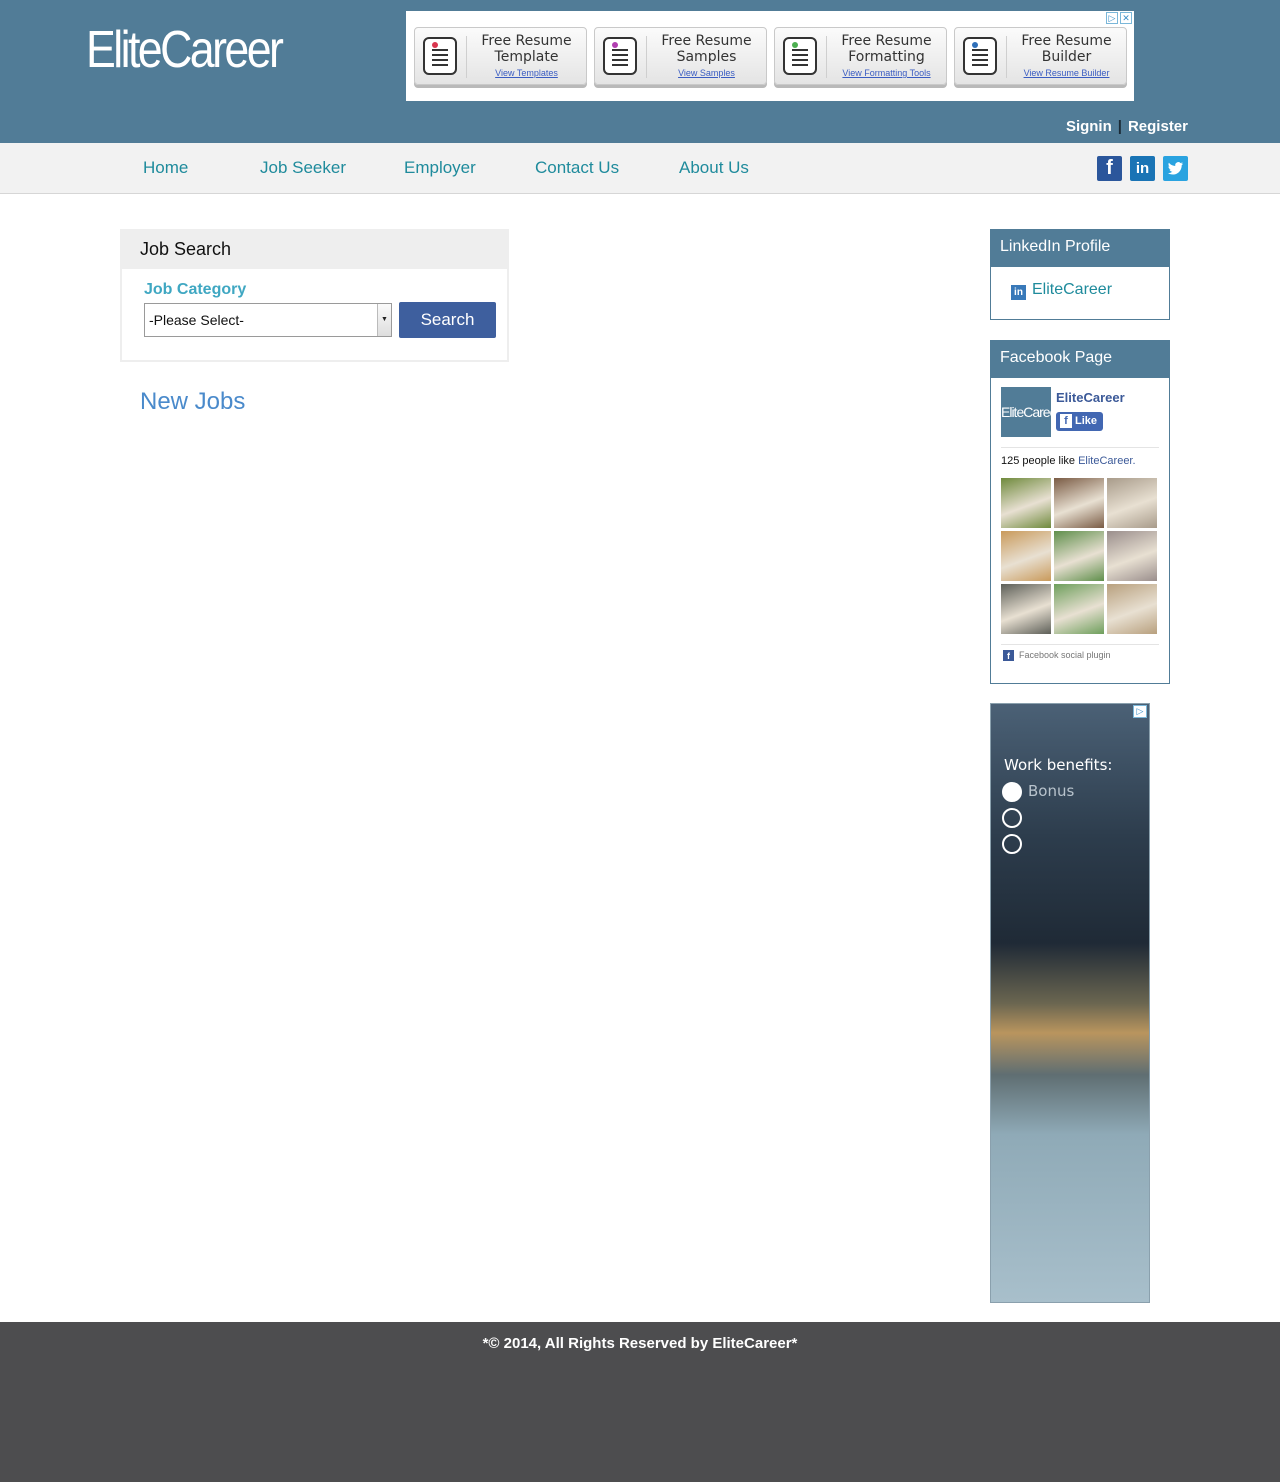  Describe the element at coordinates (185, 50) in the screenshot. I see `site-logo: EliteCareer` at that location.